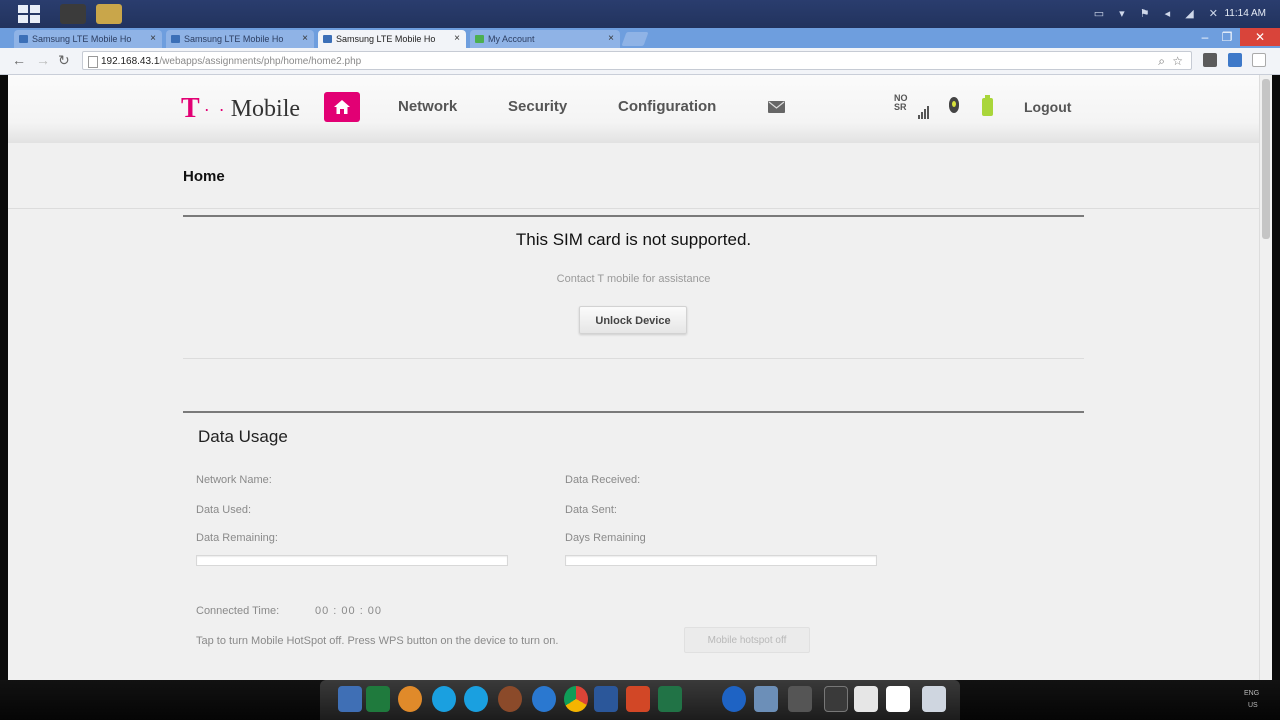  What do you see at coordinates (109, 14) in the screenshot?
I see `chrome-taskbar-icon` at bounding box center [109, 14].